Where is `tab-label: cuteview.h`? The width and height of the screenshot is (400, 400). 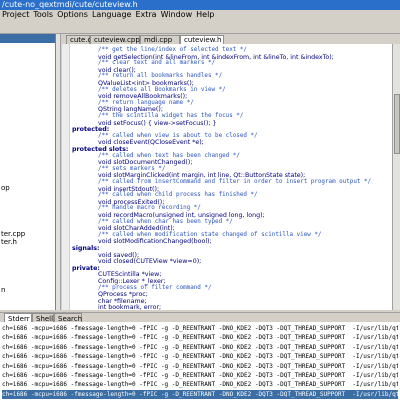
tab-label: cuteview.h is located at coordinates (203, 40).